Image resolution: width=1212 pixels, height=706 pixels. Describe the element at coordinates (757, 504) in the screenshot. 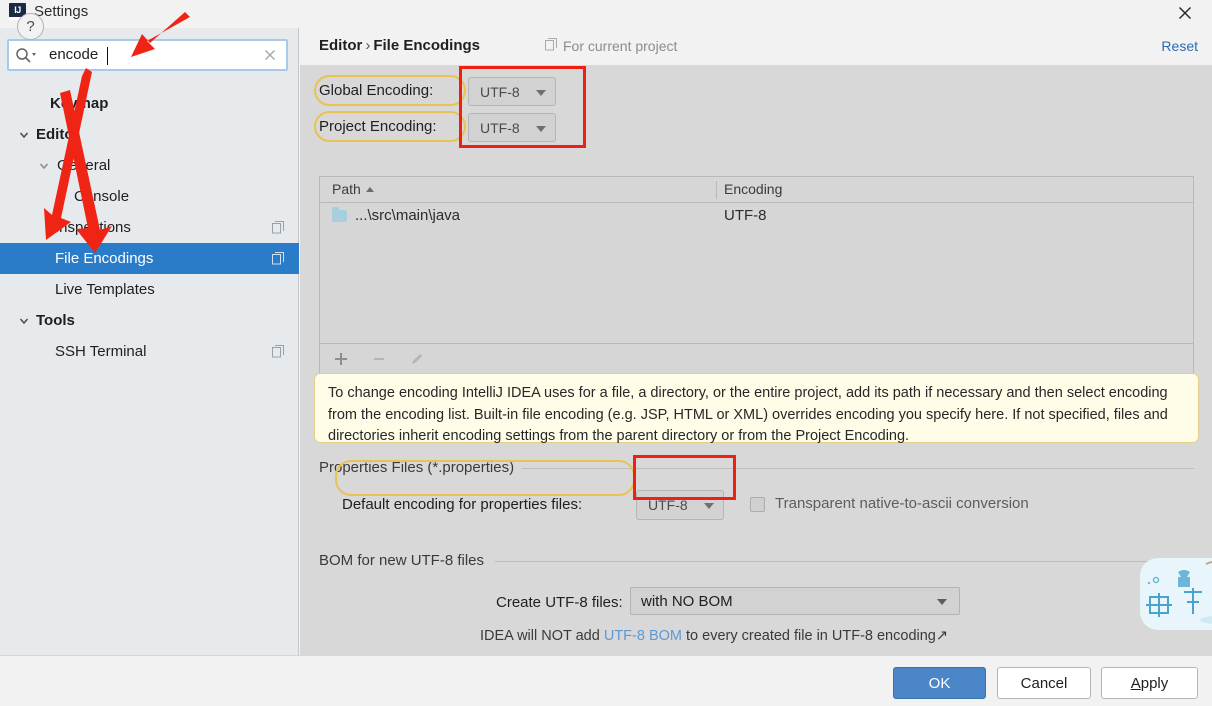

I see `transparent-native-to-ascii-checkbox` at that location.